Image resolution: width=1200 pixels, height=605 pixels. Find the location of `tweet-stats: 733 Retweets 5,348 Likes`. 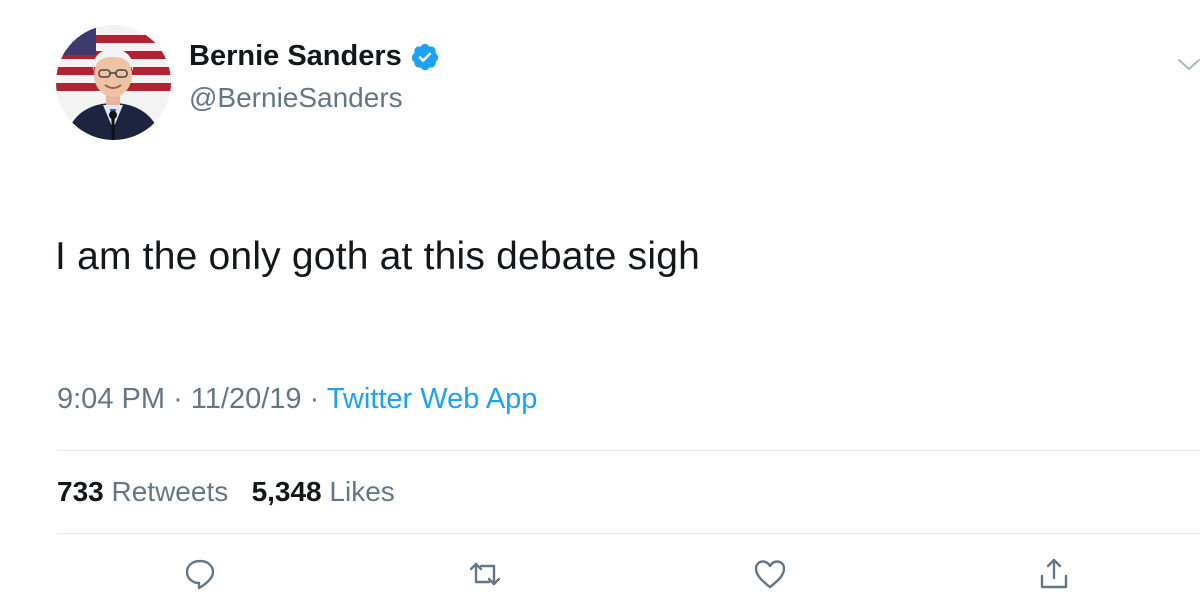

tweet-stats: 733 Retweets 5,348 Likes is located at coordinates (226, 492).